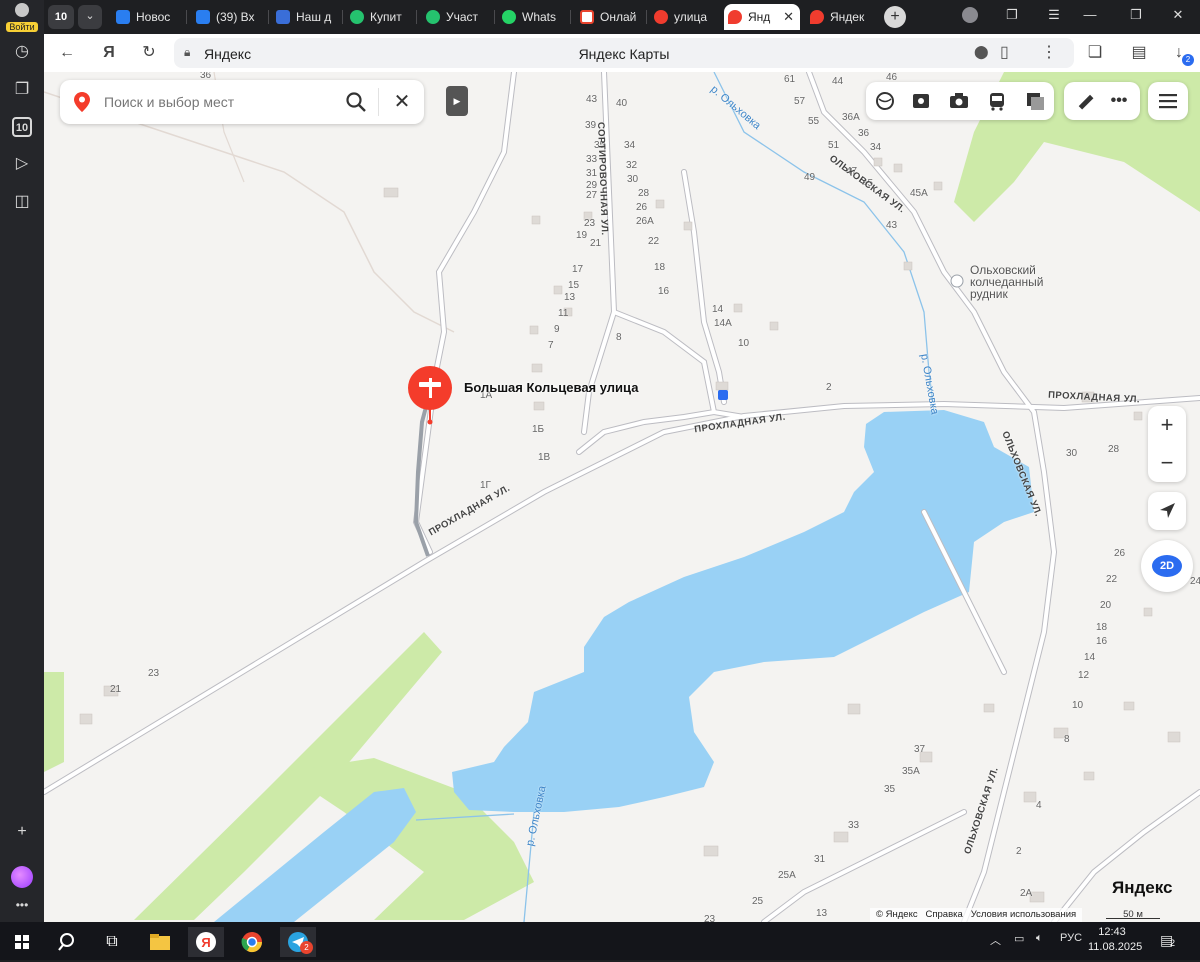 Image resolution: width=1200 pixels, height=962 pixels. I want to click on tab-nash: Наш д, so click(305, 17).